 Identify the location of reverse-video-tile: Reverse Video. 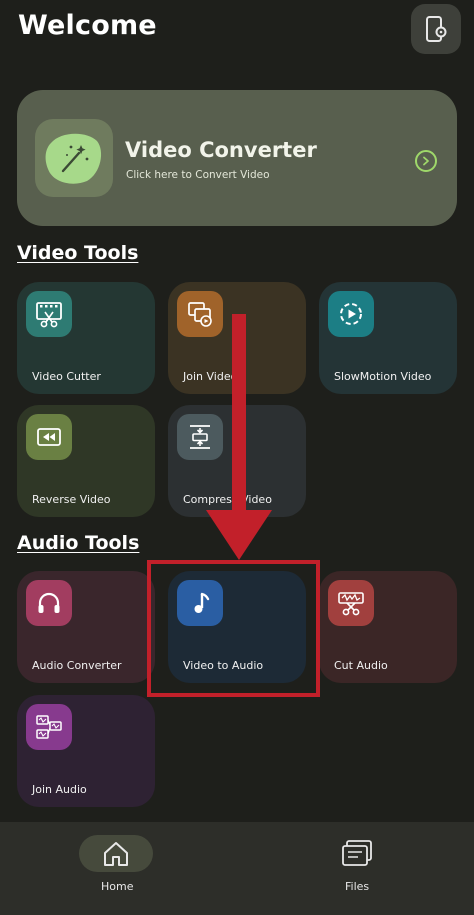
(86, 461).